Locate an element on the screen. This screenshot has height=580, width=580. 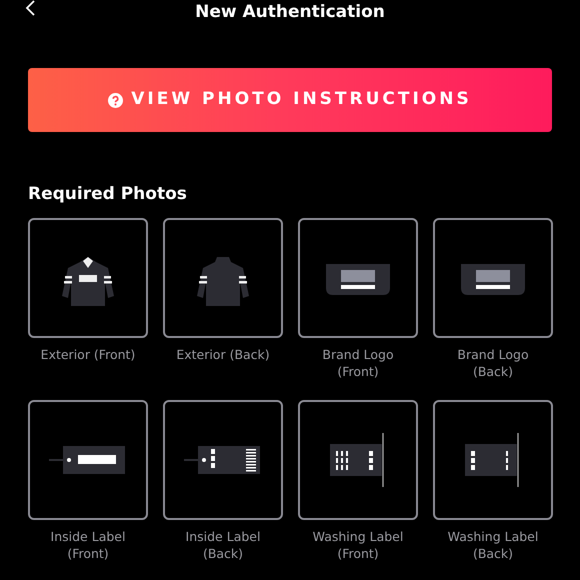
help-icon is located at coordinates (116, 100).